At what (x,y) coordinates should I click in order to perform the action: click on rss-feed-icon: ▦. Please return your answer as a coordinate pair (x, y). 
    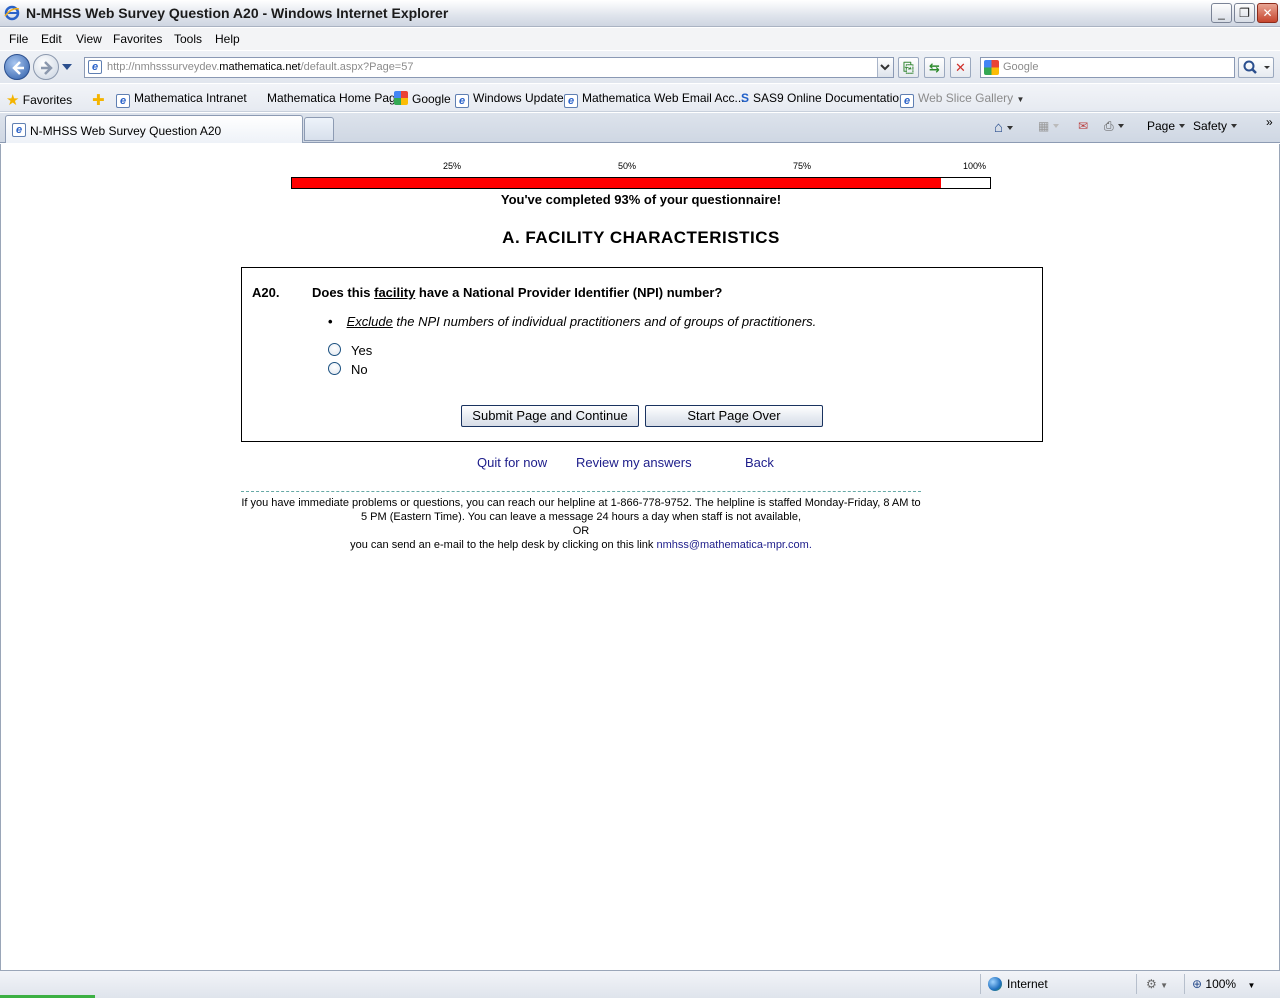
    Looking at the image, I should click on (1044, 126).